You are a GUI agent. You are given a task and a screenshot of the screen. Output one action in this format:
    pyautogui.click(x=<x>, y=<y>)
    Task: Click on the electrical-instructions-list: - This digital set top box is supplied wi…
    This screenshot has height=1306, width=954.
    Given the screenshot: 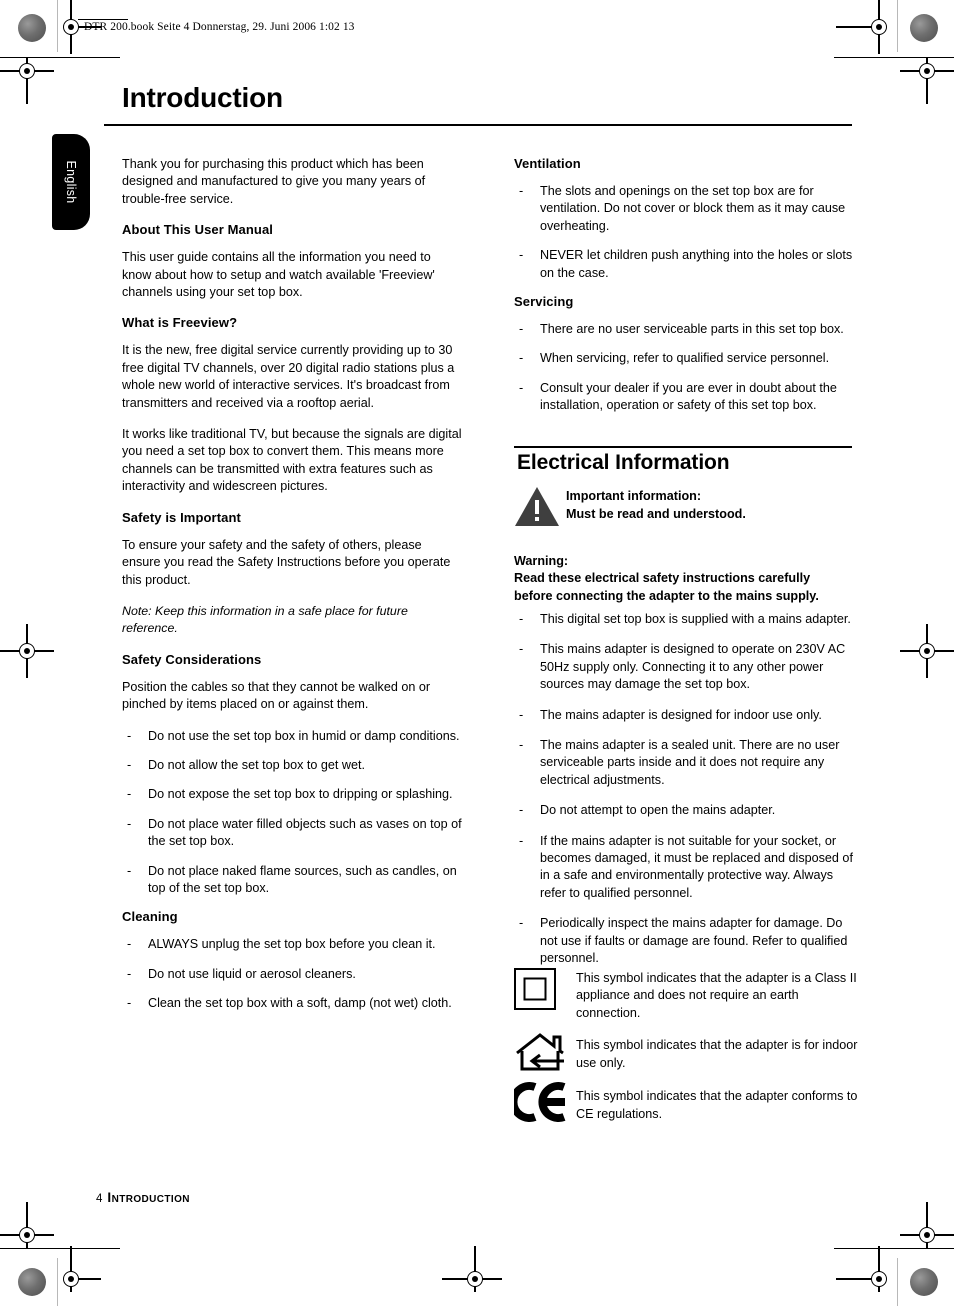 What is the action you would take?
    pyautogui.click(x=686, y=796)
    